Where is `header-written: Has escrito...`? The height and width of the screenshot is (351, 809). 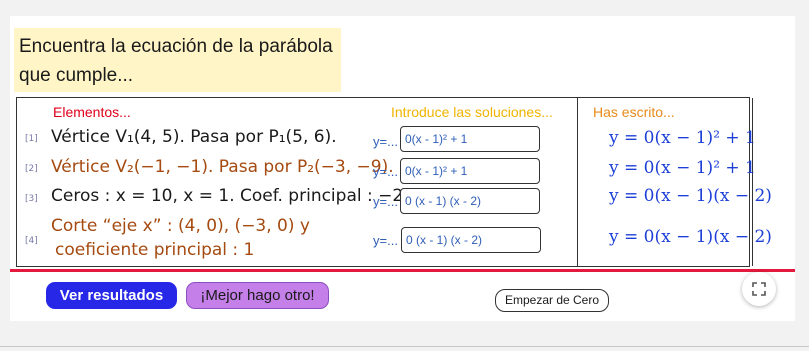 header-written: Has escrito... is located at coordinates (634, 112).